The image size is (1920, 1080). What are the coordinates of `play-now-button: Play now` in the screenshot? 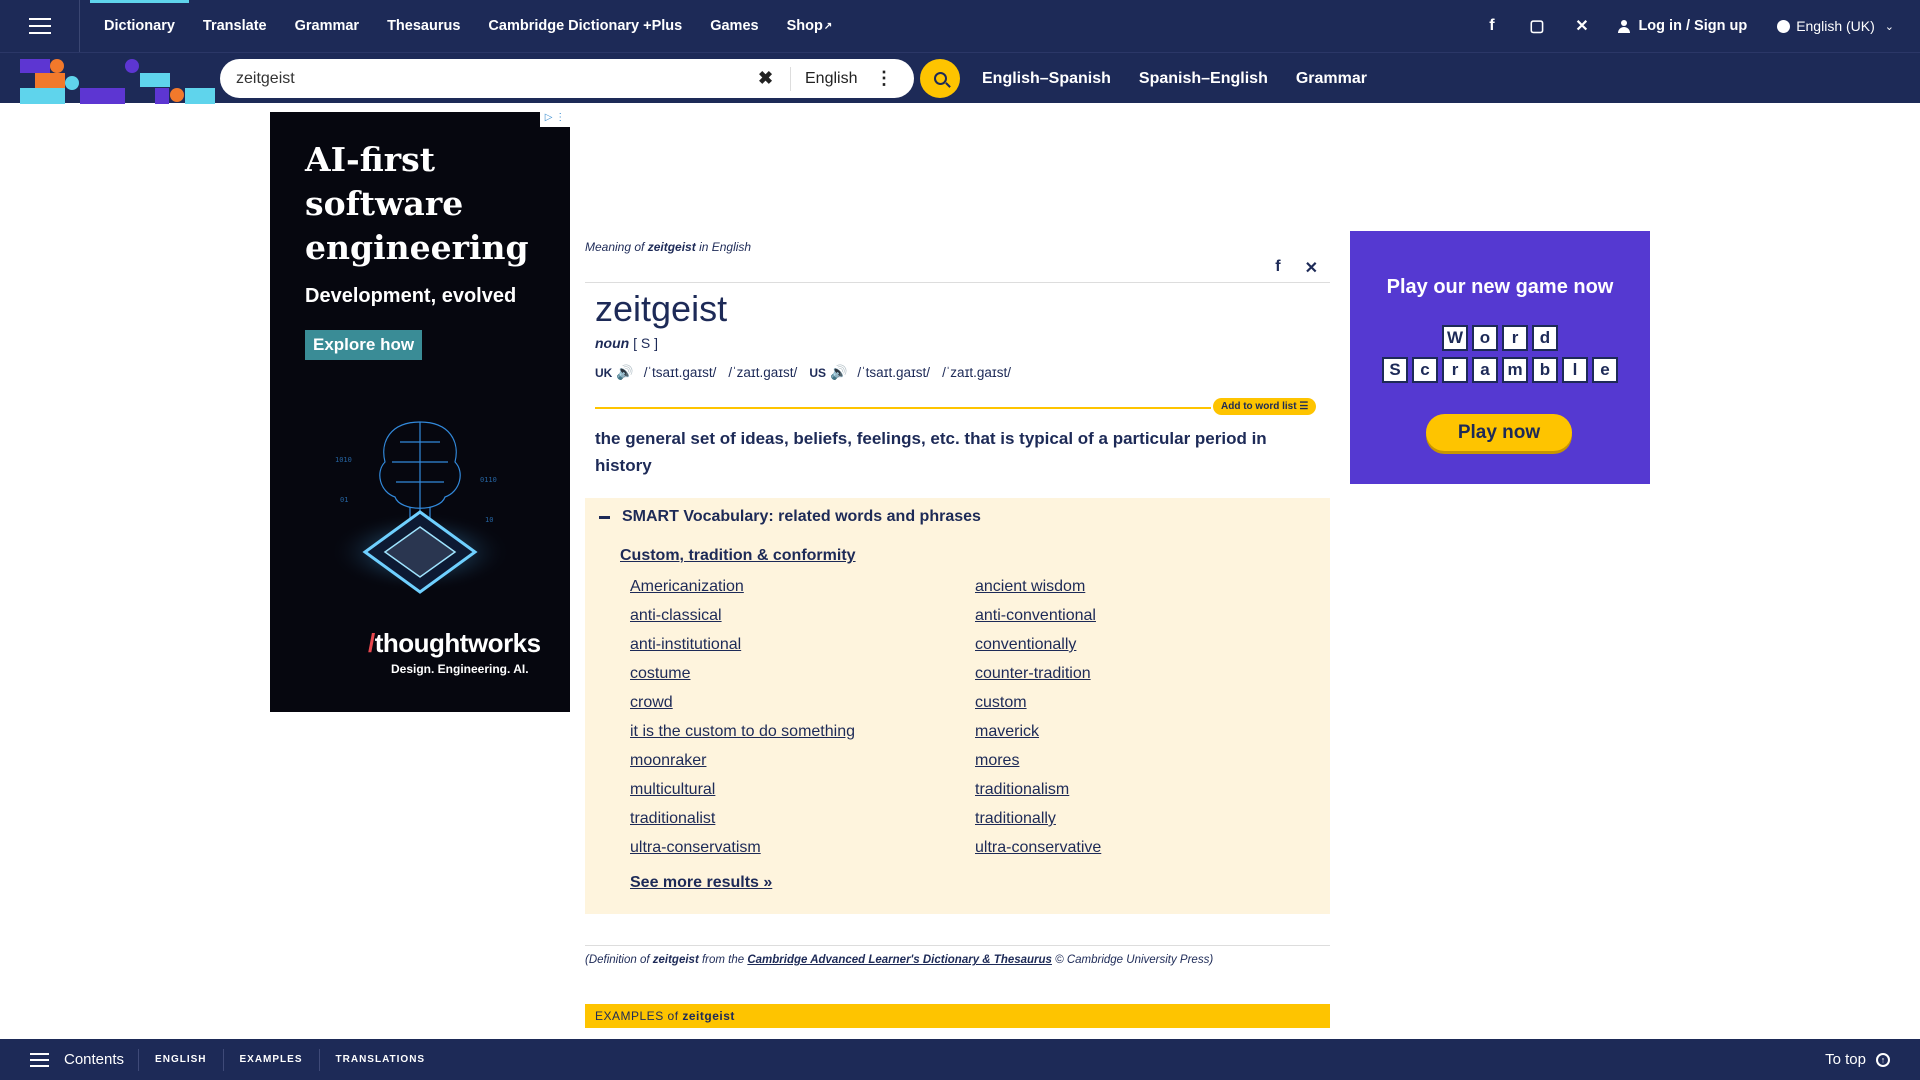 It's located at (1499, 432).